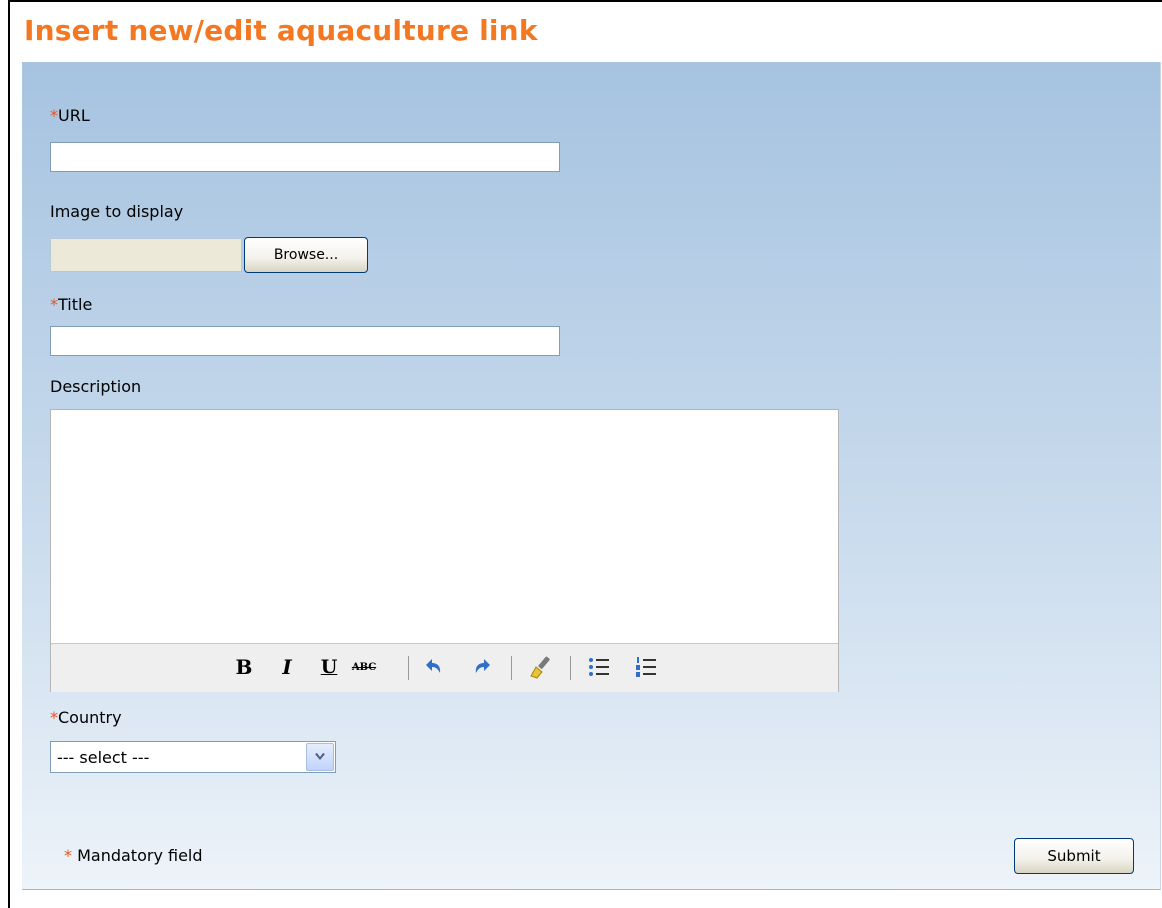 This screenshot has height=908, width=1162. What do you see at coordinates (9, 454) in the screenshot?
I see `frame-left-border` at bounding box center [9, 454].